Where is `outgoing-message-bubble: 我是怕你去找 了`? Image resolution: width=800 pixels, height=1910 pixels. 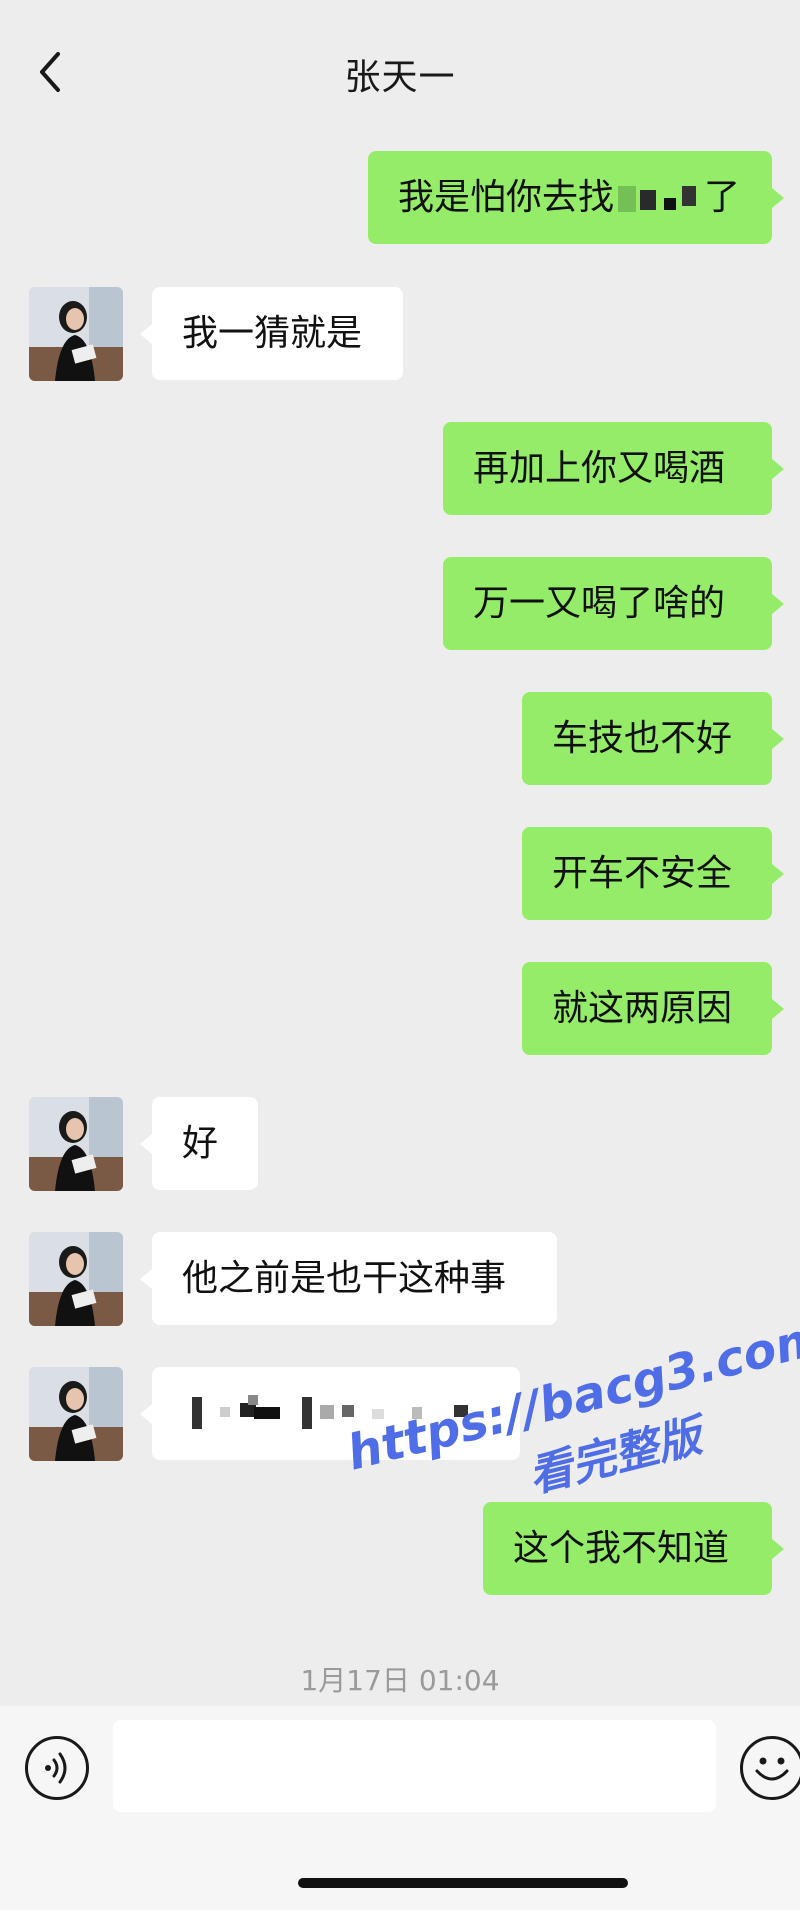
outgoing-message-bubble: 我是怕你去找 了 is located at coordinates (570, 197).